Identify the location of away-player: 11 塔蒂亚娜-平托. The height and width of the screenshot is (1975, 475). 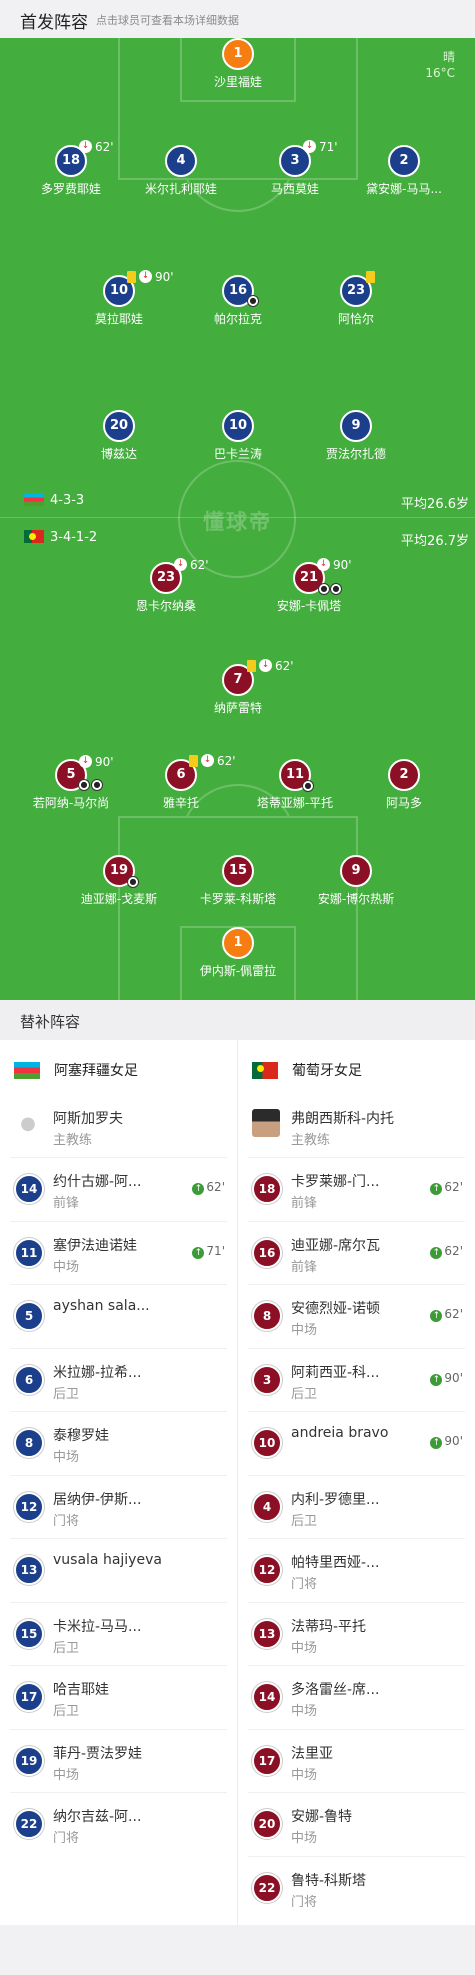
(295, 785).